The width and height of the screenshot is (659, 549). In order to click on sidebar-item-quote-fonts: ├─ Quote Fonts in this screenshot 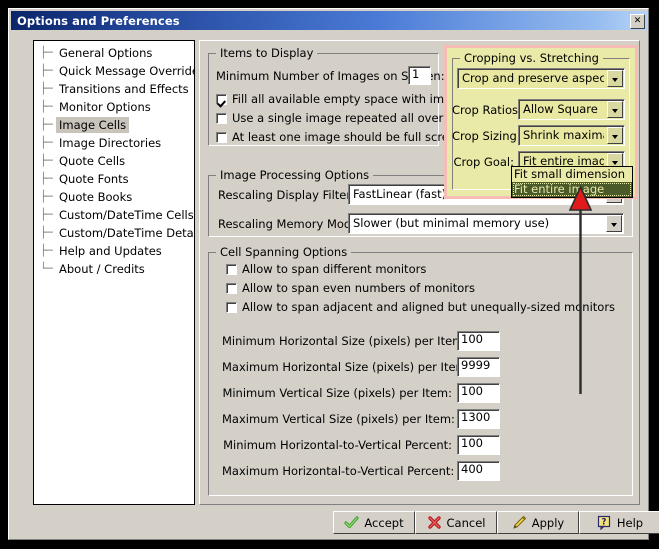, I will do `click(83, 179)`.